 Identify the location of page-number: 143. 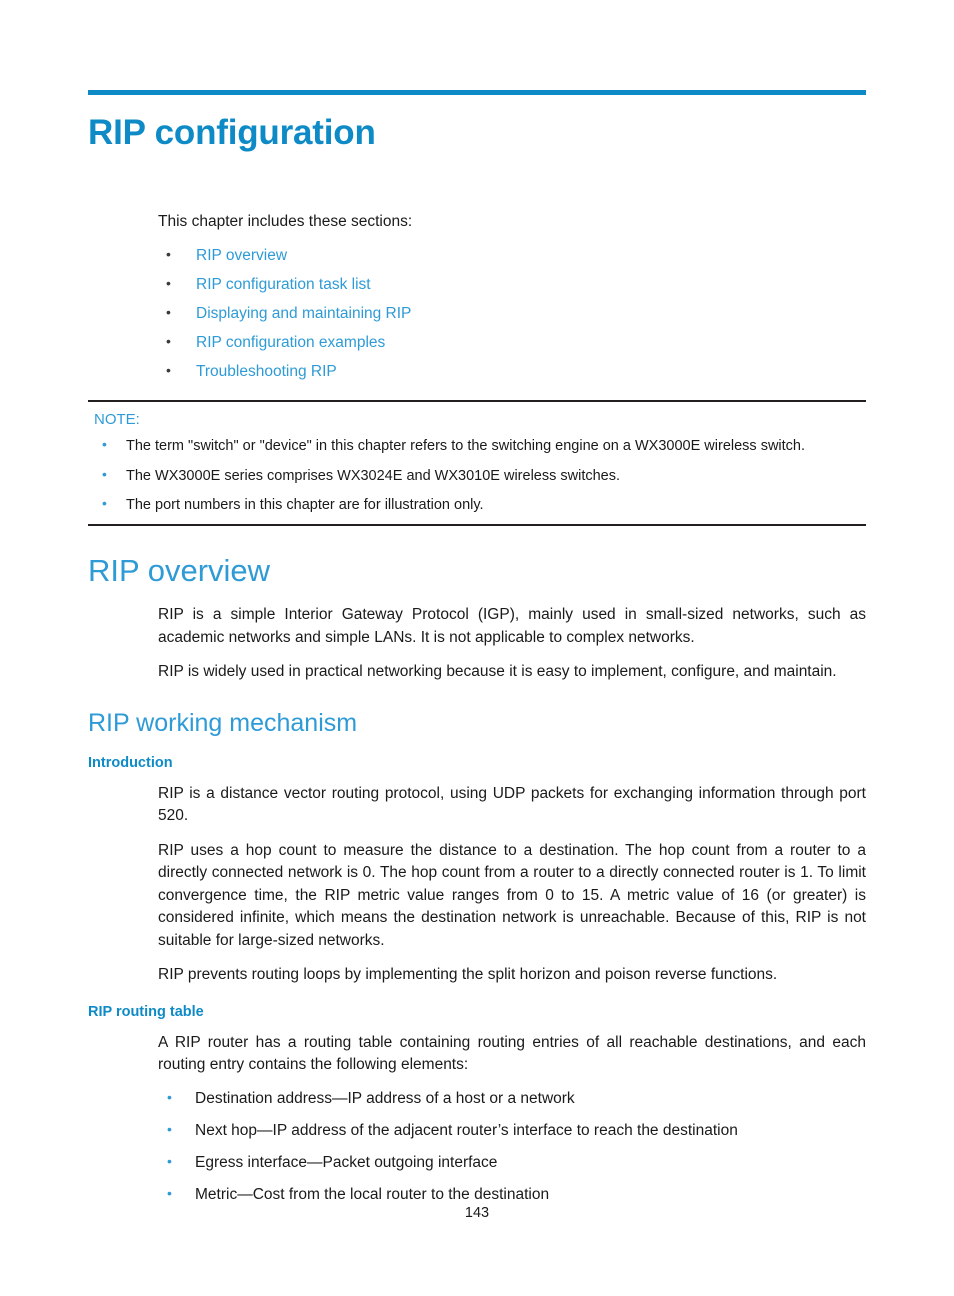
(477, 1213).